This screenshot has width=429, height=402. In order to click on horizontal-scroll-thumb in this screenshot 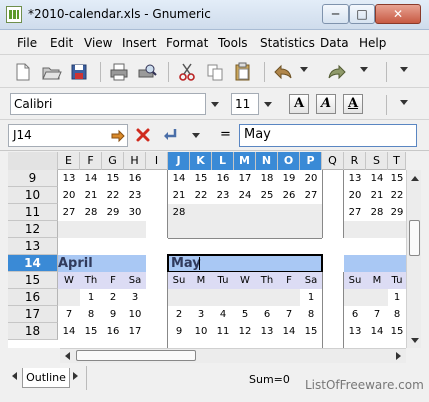, I will do `click(136, 355)`.